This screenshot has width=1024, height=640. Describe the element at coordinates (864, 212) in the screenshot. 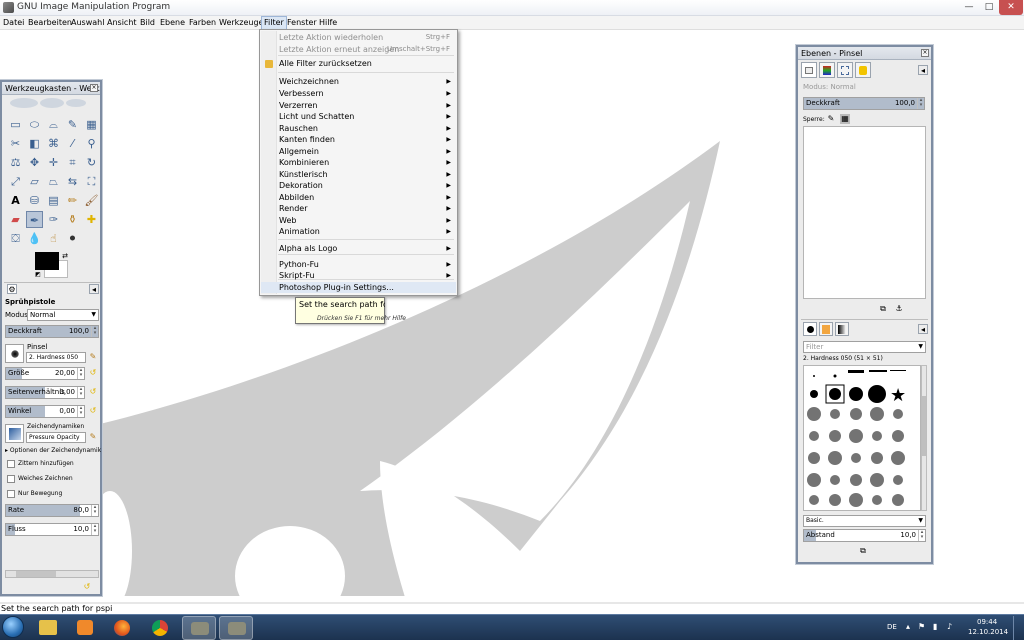

I see `layer-list` at that location.